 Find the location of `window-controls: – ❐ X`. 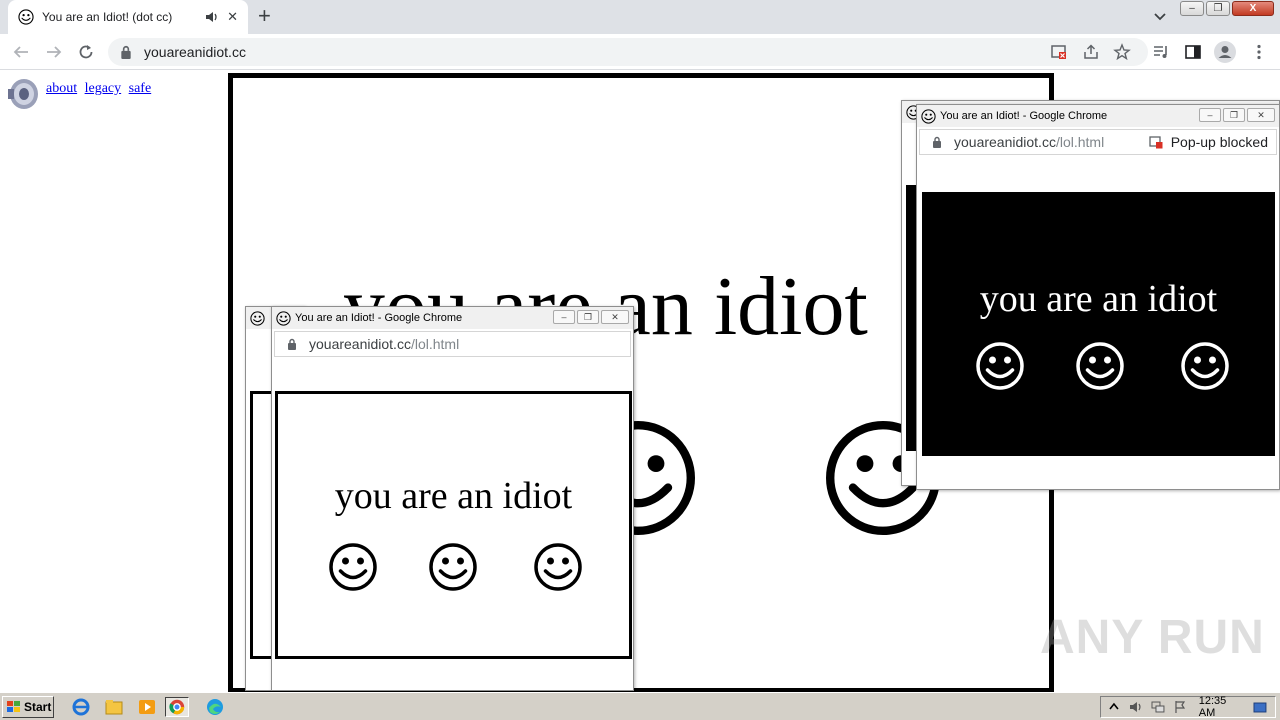

window-controls: – ❐ X is located at coordinates (1227, 9).